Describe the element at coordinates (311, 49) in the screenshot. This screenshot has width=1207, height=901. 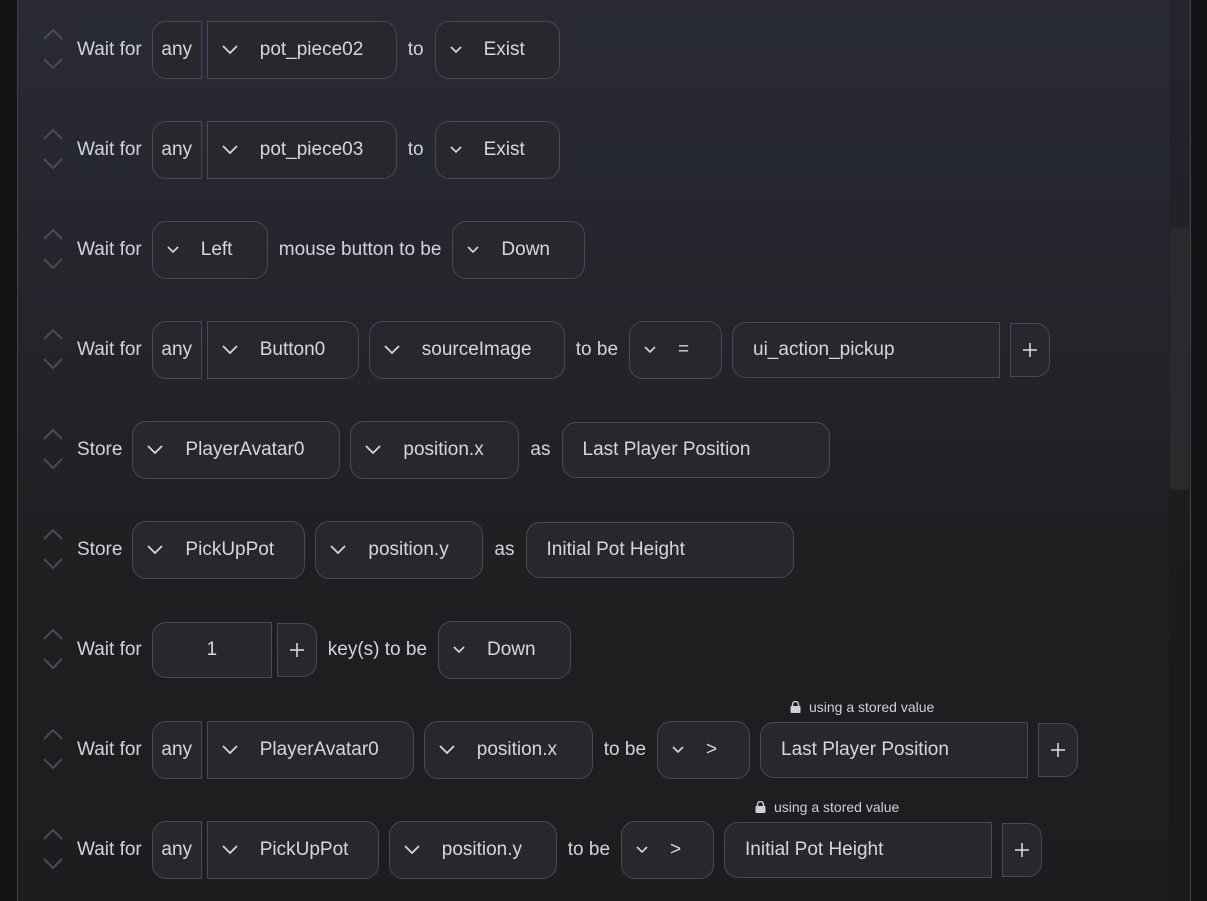
I see `object-select-value: pot_piece02` at that location.